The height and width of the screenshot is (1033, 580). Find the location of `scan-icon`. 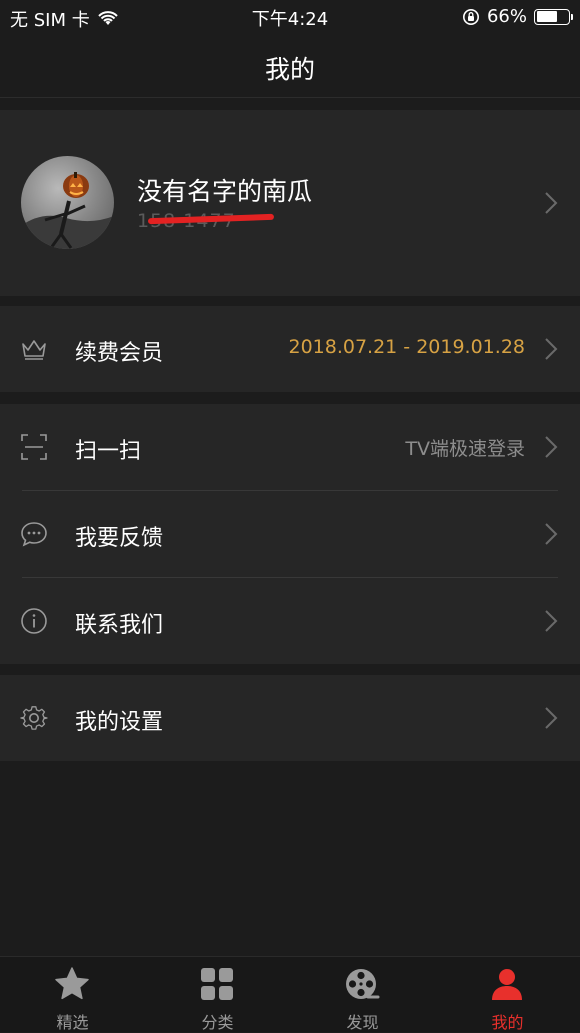

scan-icon is located at coordinates (34, 447).